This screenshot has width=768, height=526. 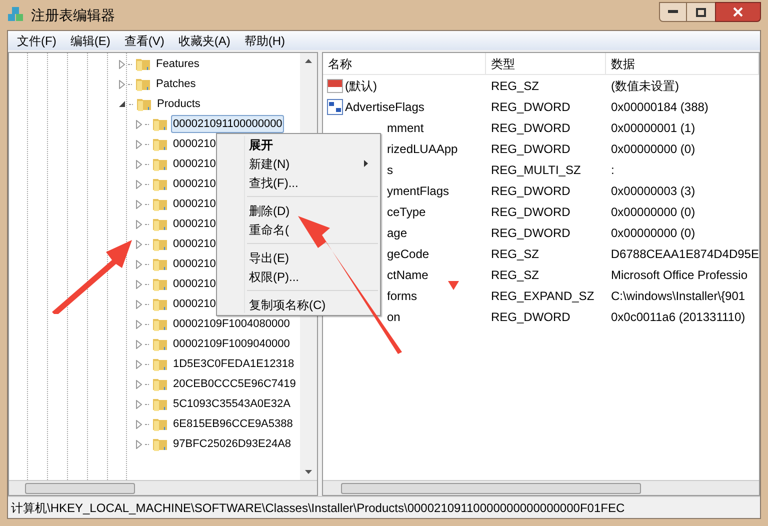 What do you see at coordinates (678, 317) in the screenshot?
I see `value-data: 0x0c0011a6 (201331110)` at bounding box center [678, 317].